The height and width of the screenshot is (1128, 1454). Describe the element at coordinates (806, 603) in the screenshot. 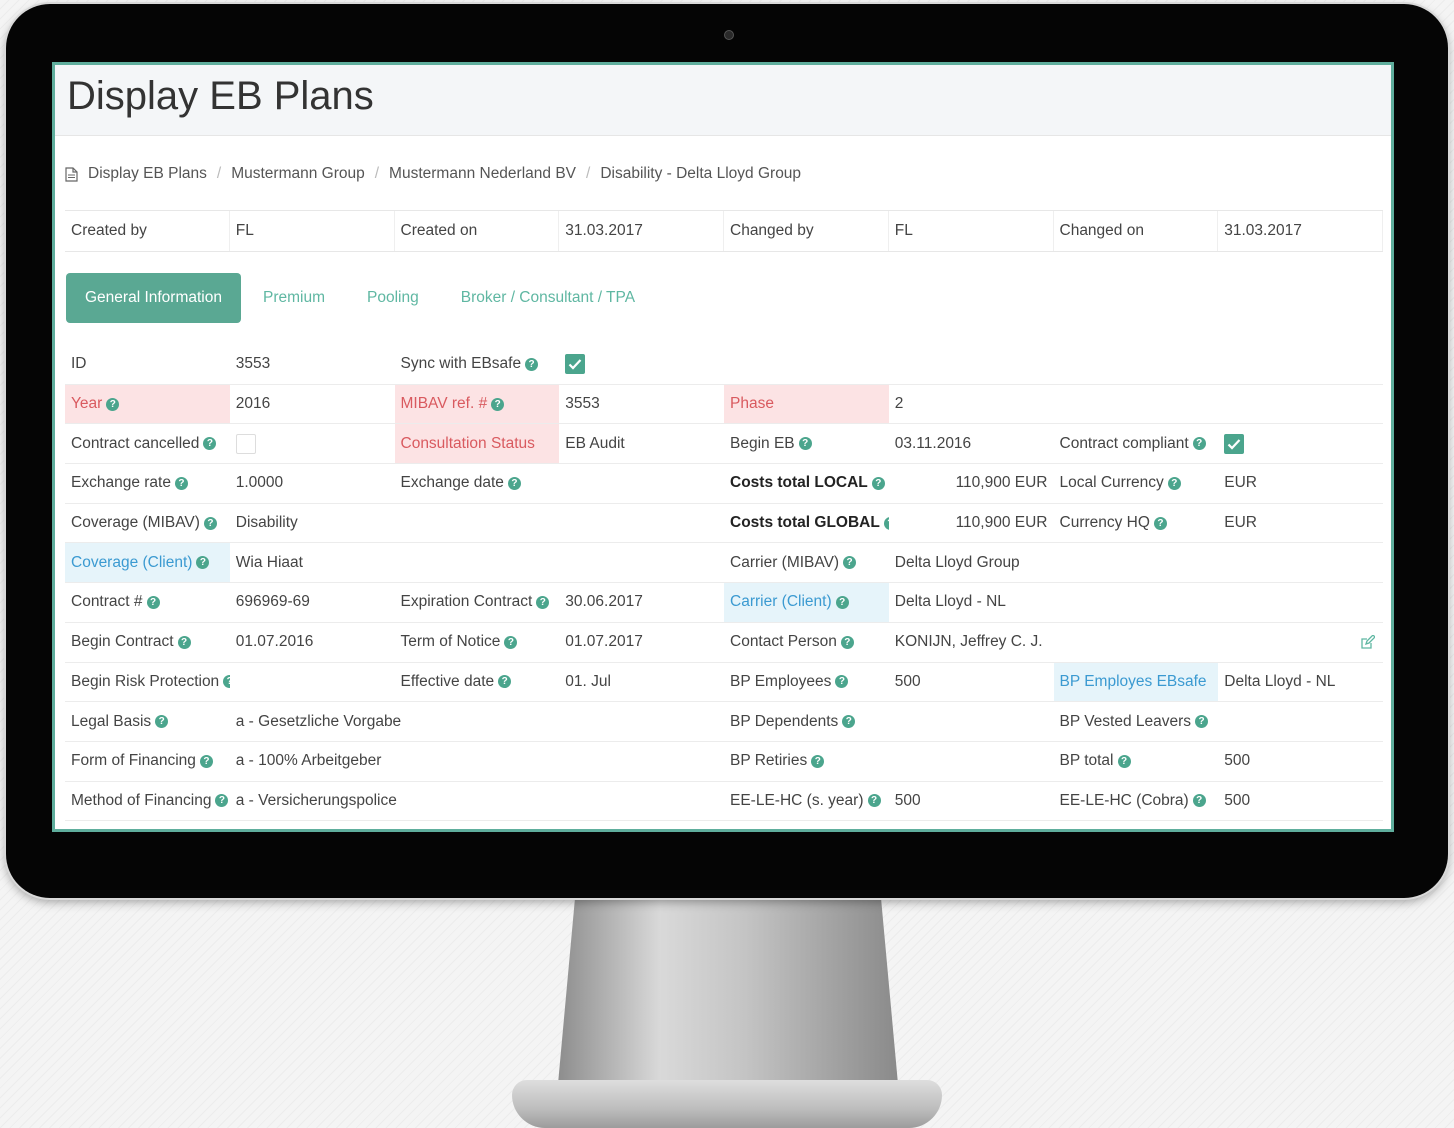

I see `carrier-client-label: Carrier (Client)?` at that location.